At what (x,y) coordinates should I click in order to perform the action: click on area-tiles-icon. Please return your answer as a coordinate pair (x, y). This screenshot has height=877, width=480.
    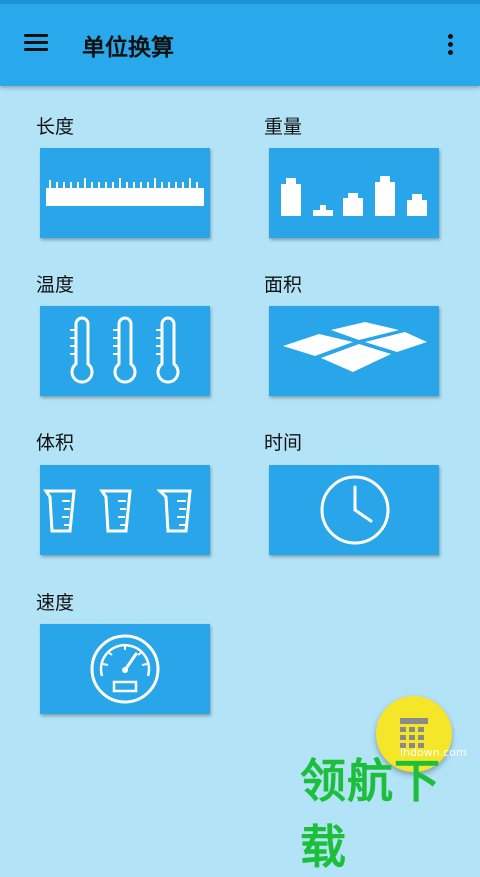
    Looking at the image, I should click on (355, 347).